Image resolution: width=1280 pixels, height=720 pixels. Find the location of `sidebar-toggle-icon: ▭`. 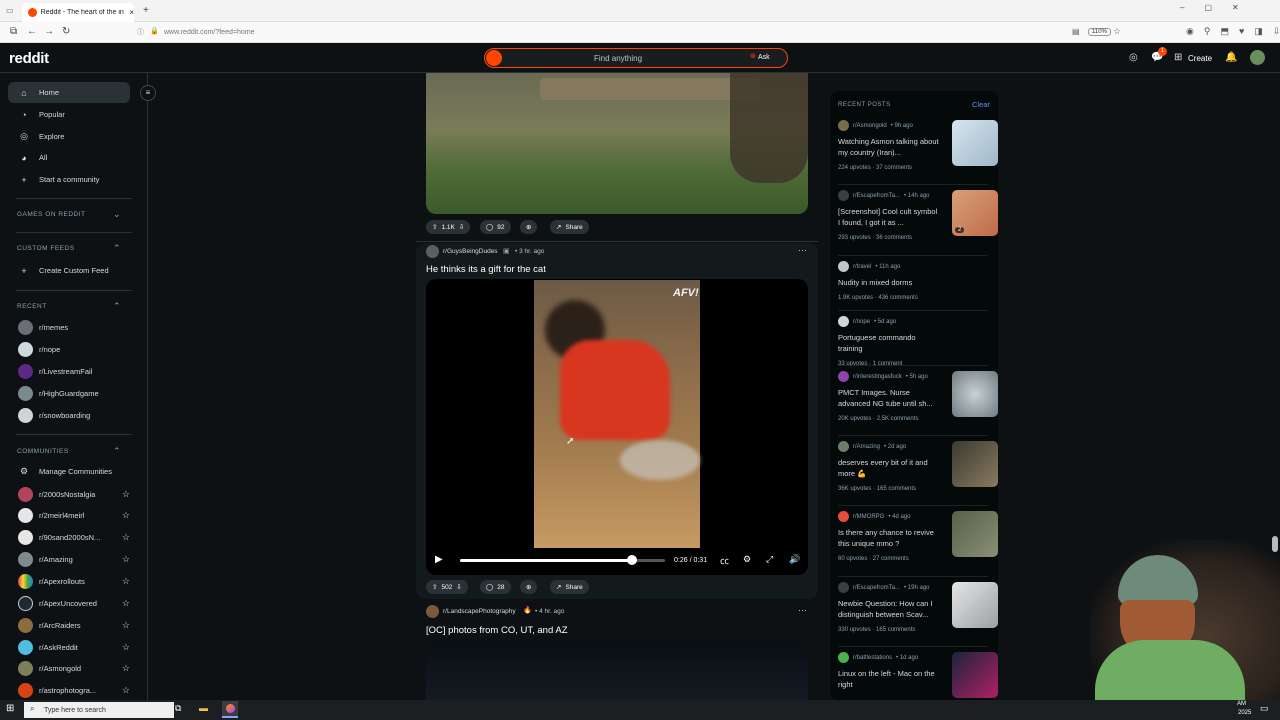

sidebar-toggle-icon: ▭ is located at coordinates (10, 10).